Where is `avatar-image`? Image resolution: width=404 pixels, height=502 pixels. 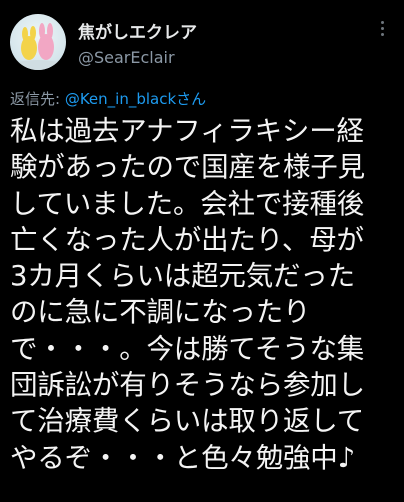 avatar-image is located at coordinates (38, 46).